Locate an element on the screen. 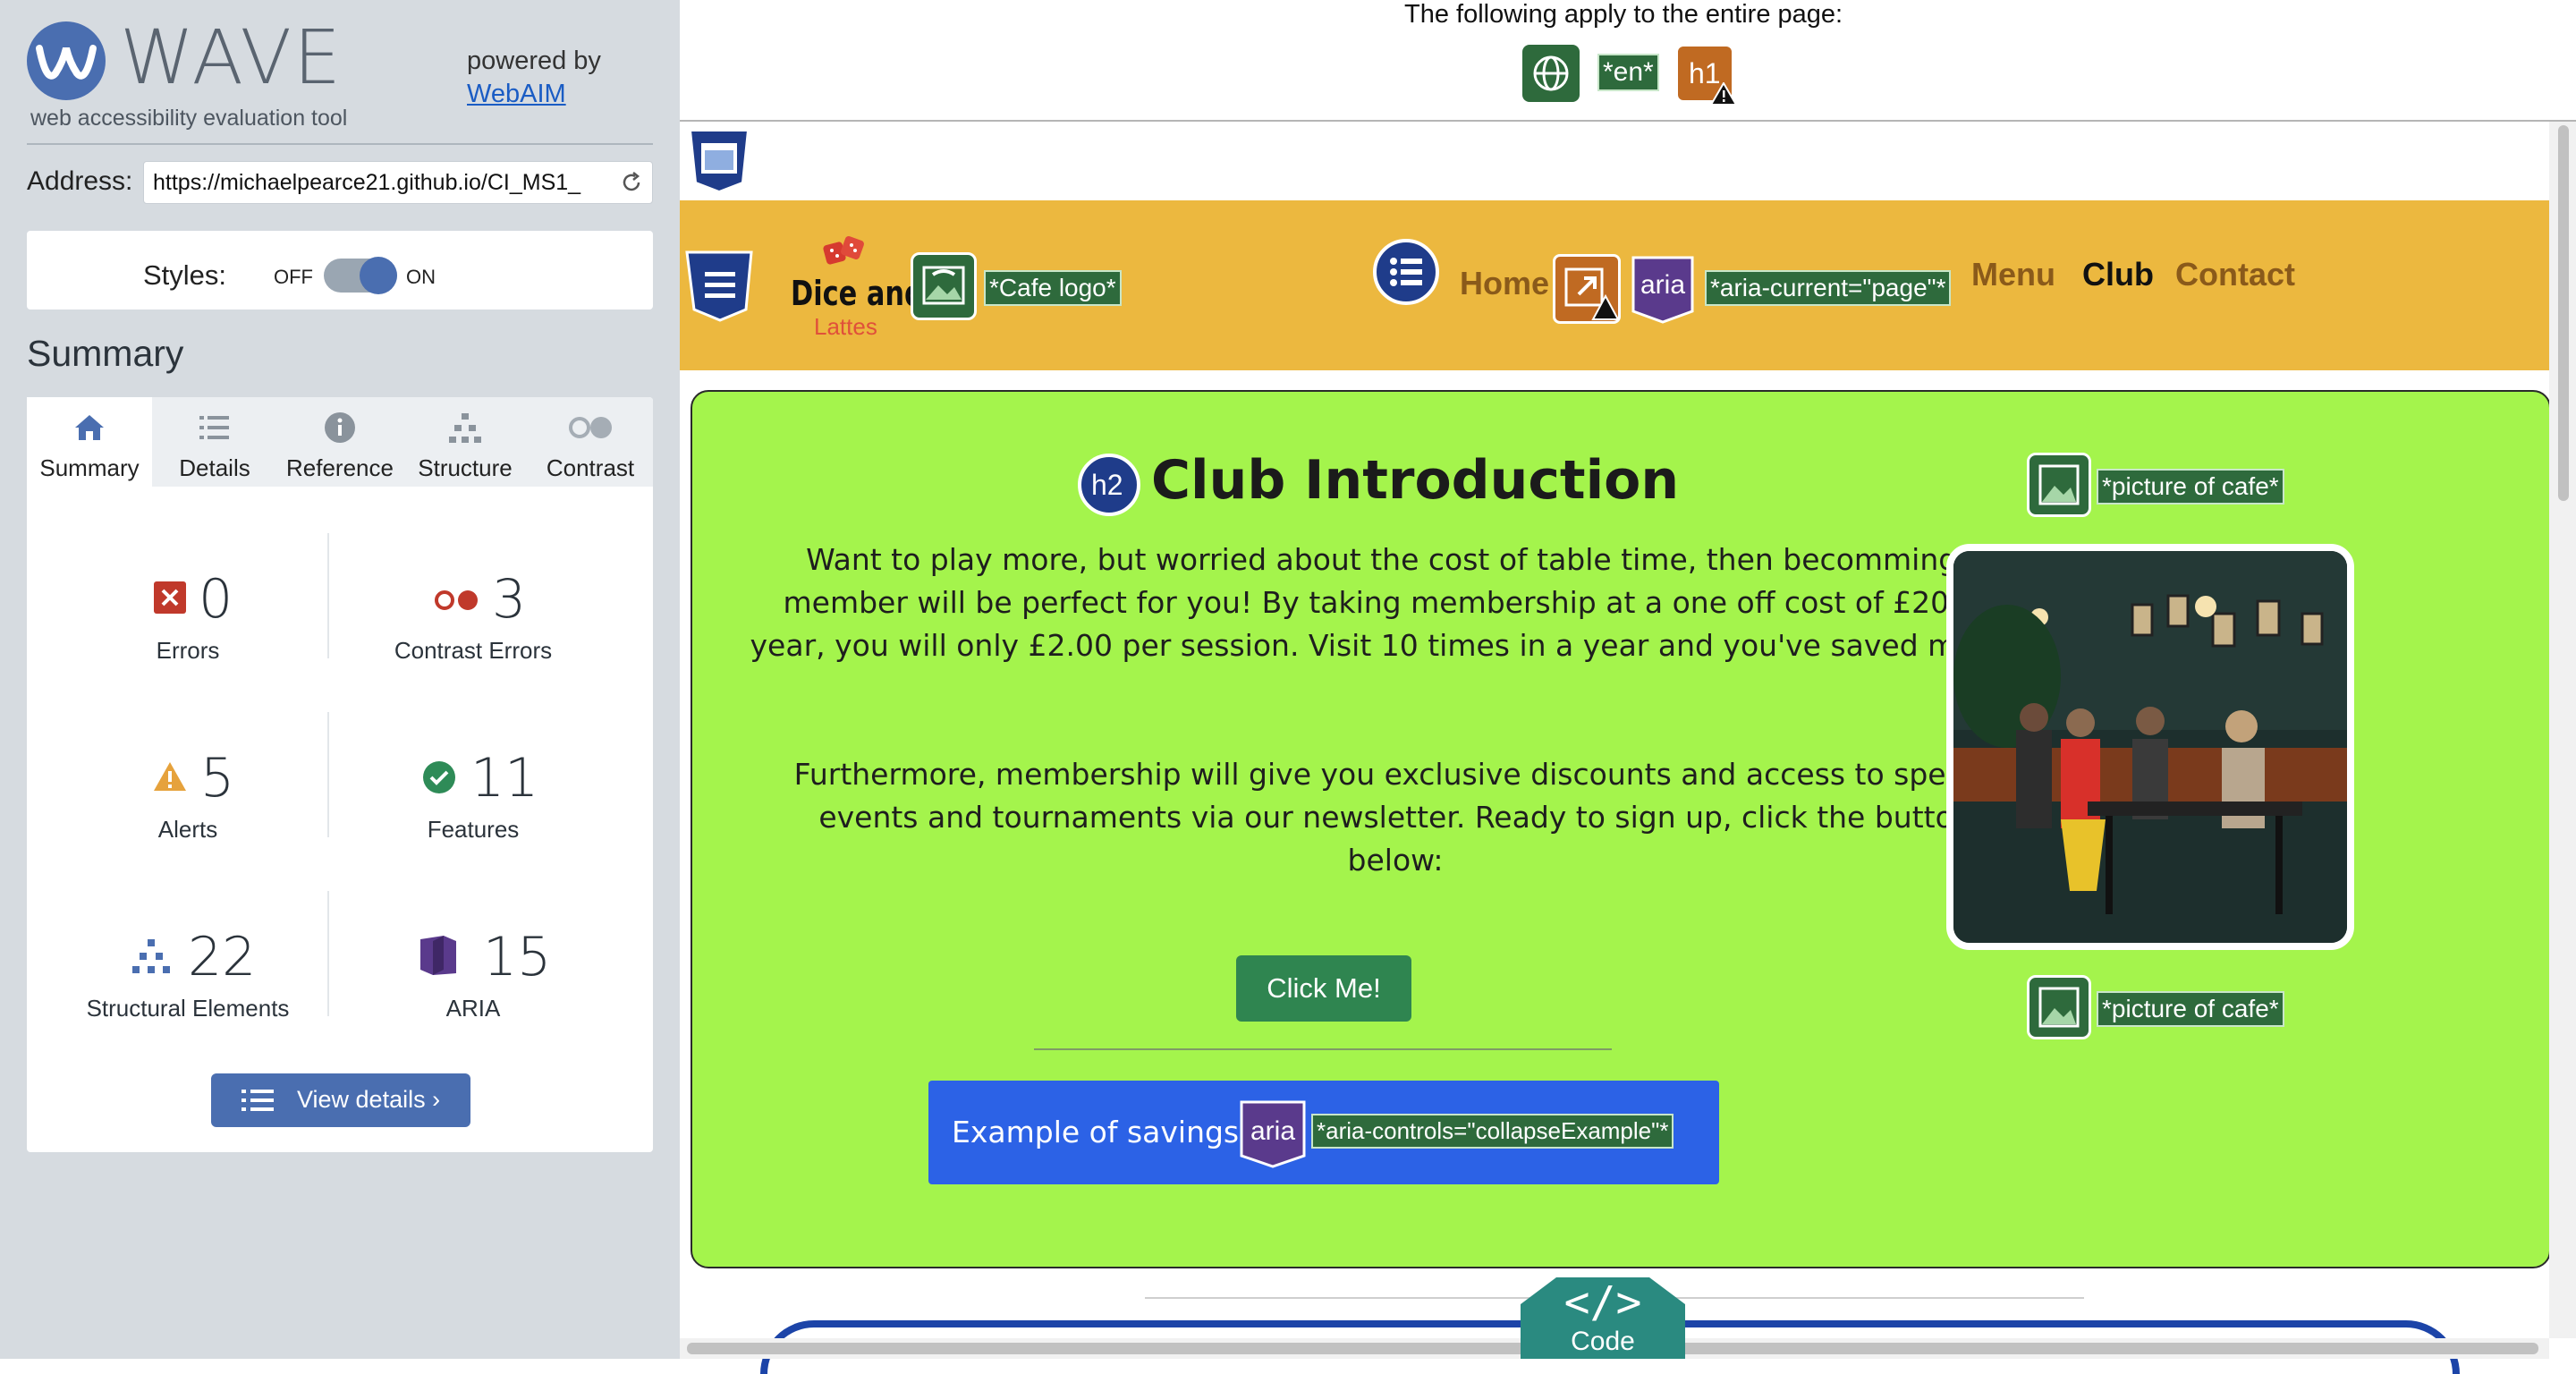  alerts-count: 5 is located at coordinates (217, 778).